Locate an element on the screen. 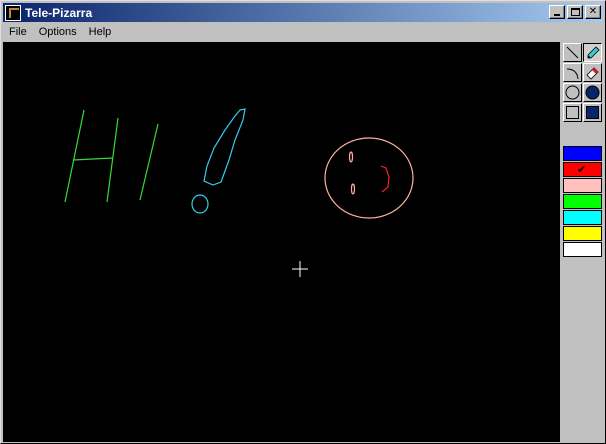 The height and width of the screenshot is (444, 606). eraser-tool-button is located at coordinates (592, 72).